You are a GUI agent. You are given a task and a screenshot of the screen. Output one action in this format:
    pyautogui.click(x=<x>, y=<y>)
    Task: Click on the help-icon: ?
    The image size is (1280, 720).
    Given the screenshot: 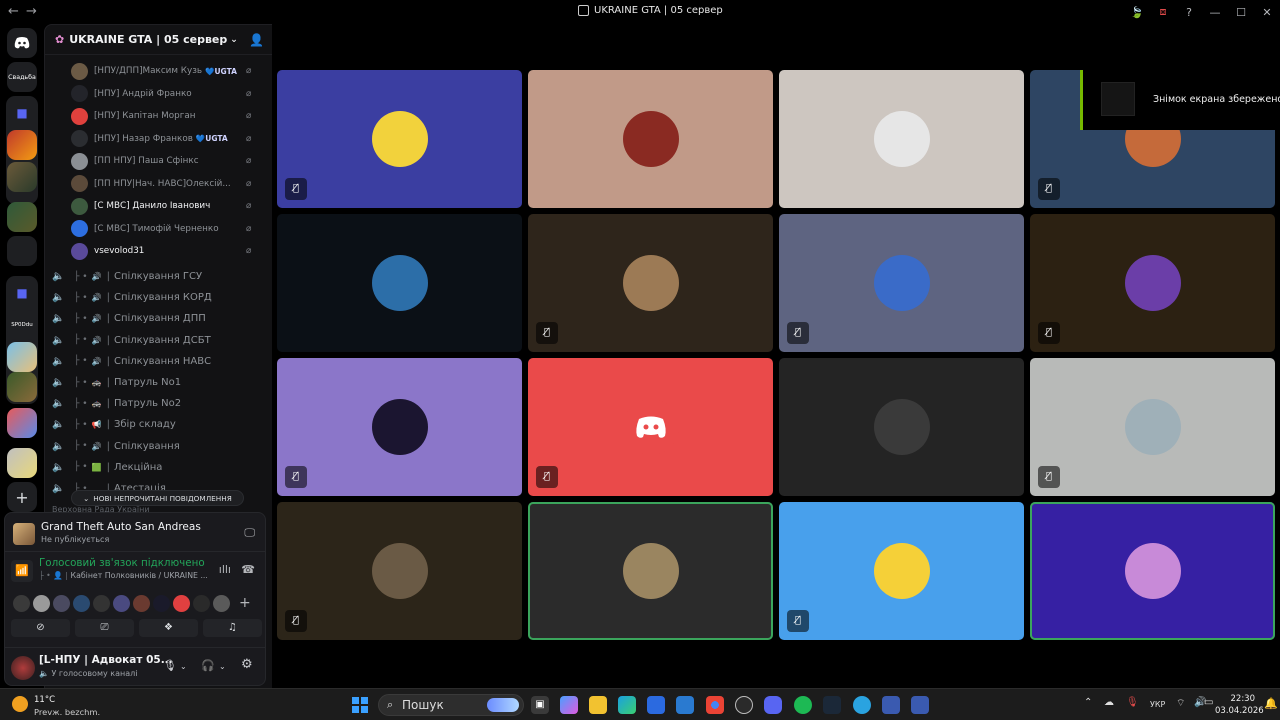 What is the action you would take?
    pyautogui.click(x=1189, y=12)
    